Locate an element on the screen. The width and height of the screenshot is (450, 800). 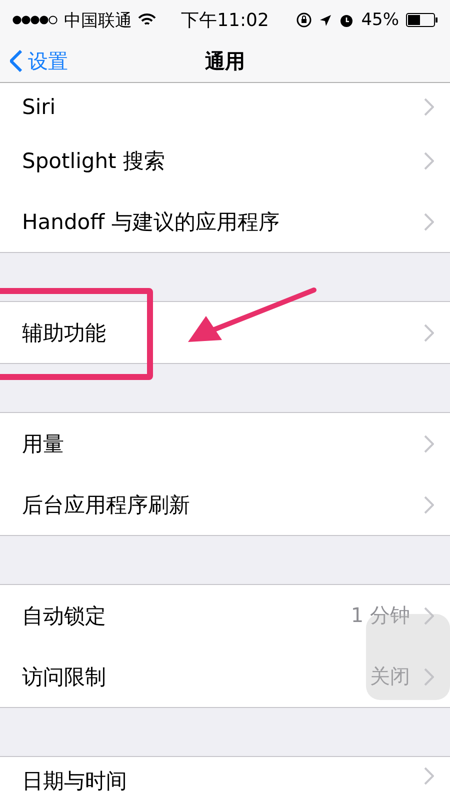
settings-row: 日期与时间 is located at coordinates (225, 778).